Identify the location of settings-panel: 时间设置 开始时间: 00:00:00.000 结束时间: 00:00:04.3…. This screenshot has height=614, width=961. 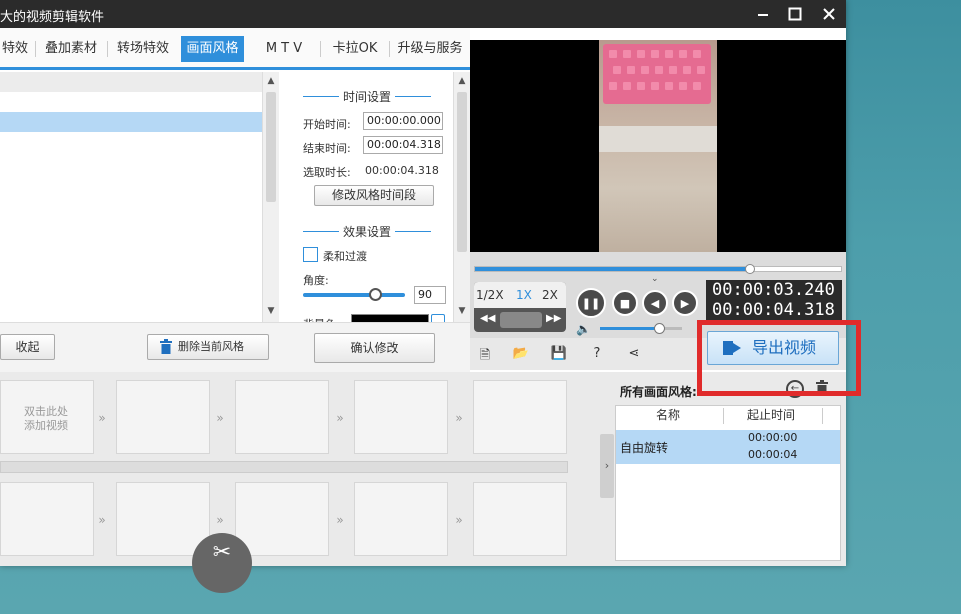
(367, 201).